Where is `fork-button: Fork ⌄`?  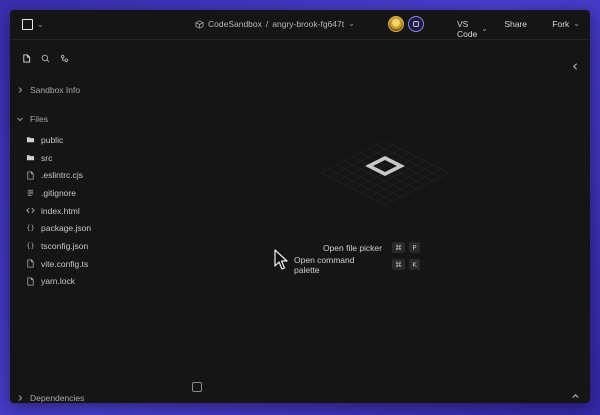 fork-button: Fork ⌄ is located at coordinates (566, 24).